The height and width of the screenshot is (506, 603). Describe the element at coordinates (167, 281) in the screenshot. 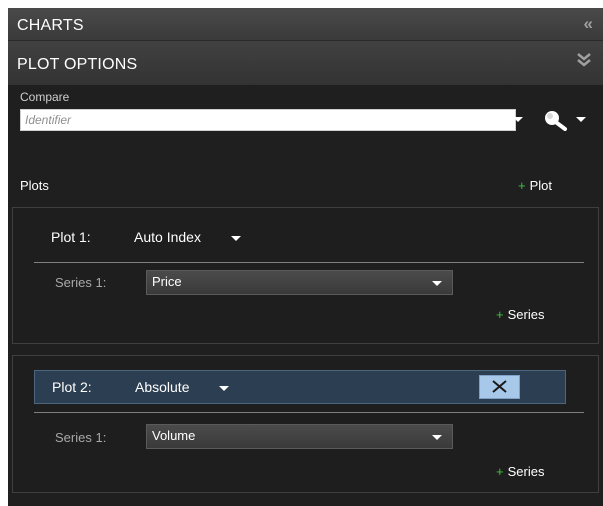

I see `plot-1-series-1-value: Price` at that location.